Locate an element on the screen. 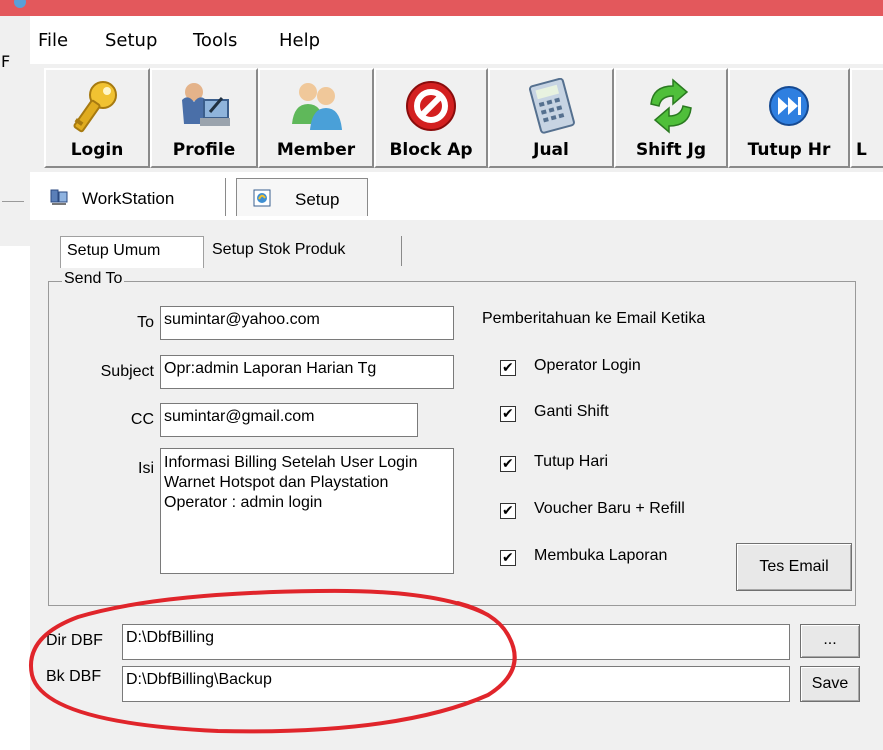 This screenshot has height=750, width=883. profile-icon is located at coordinates (206, 104).